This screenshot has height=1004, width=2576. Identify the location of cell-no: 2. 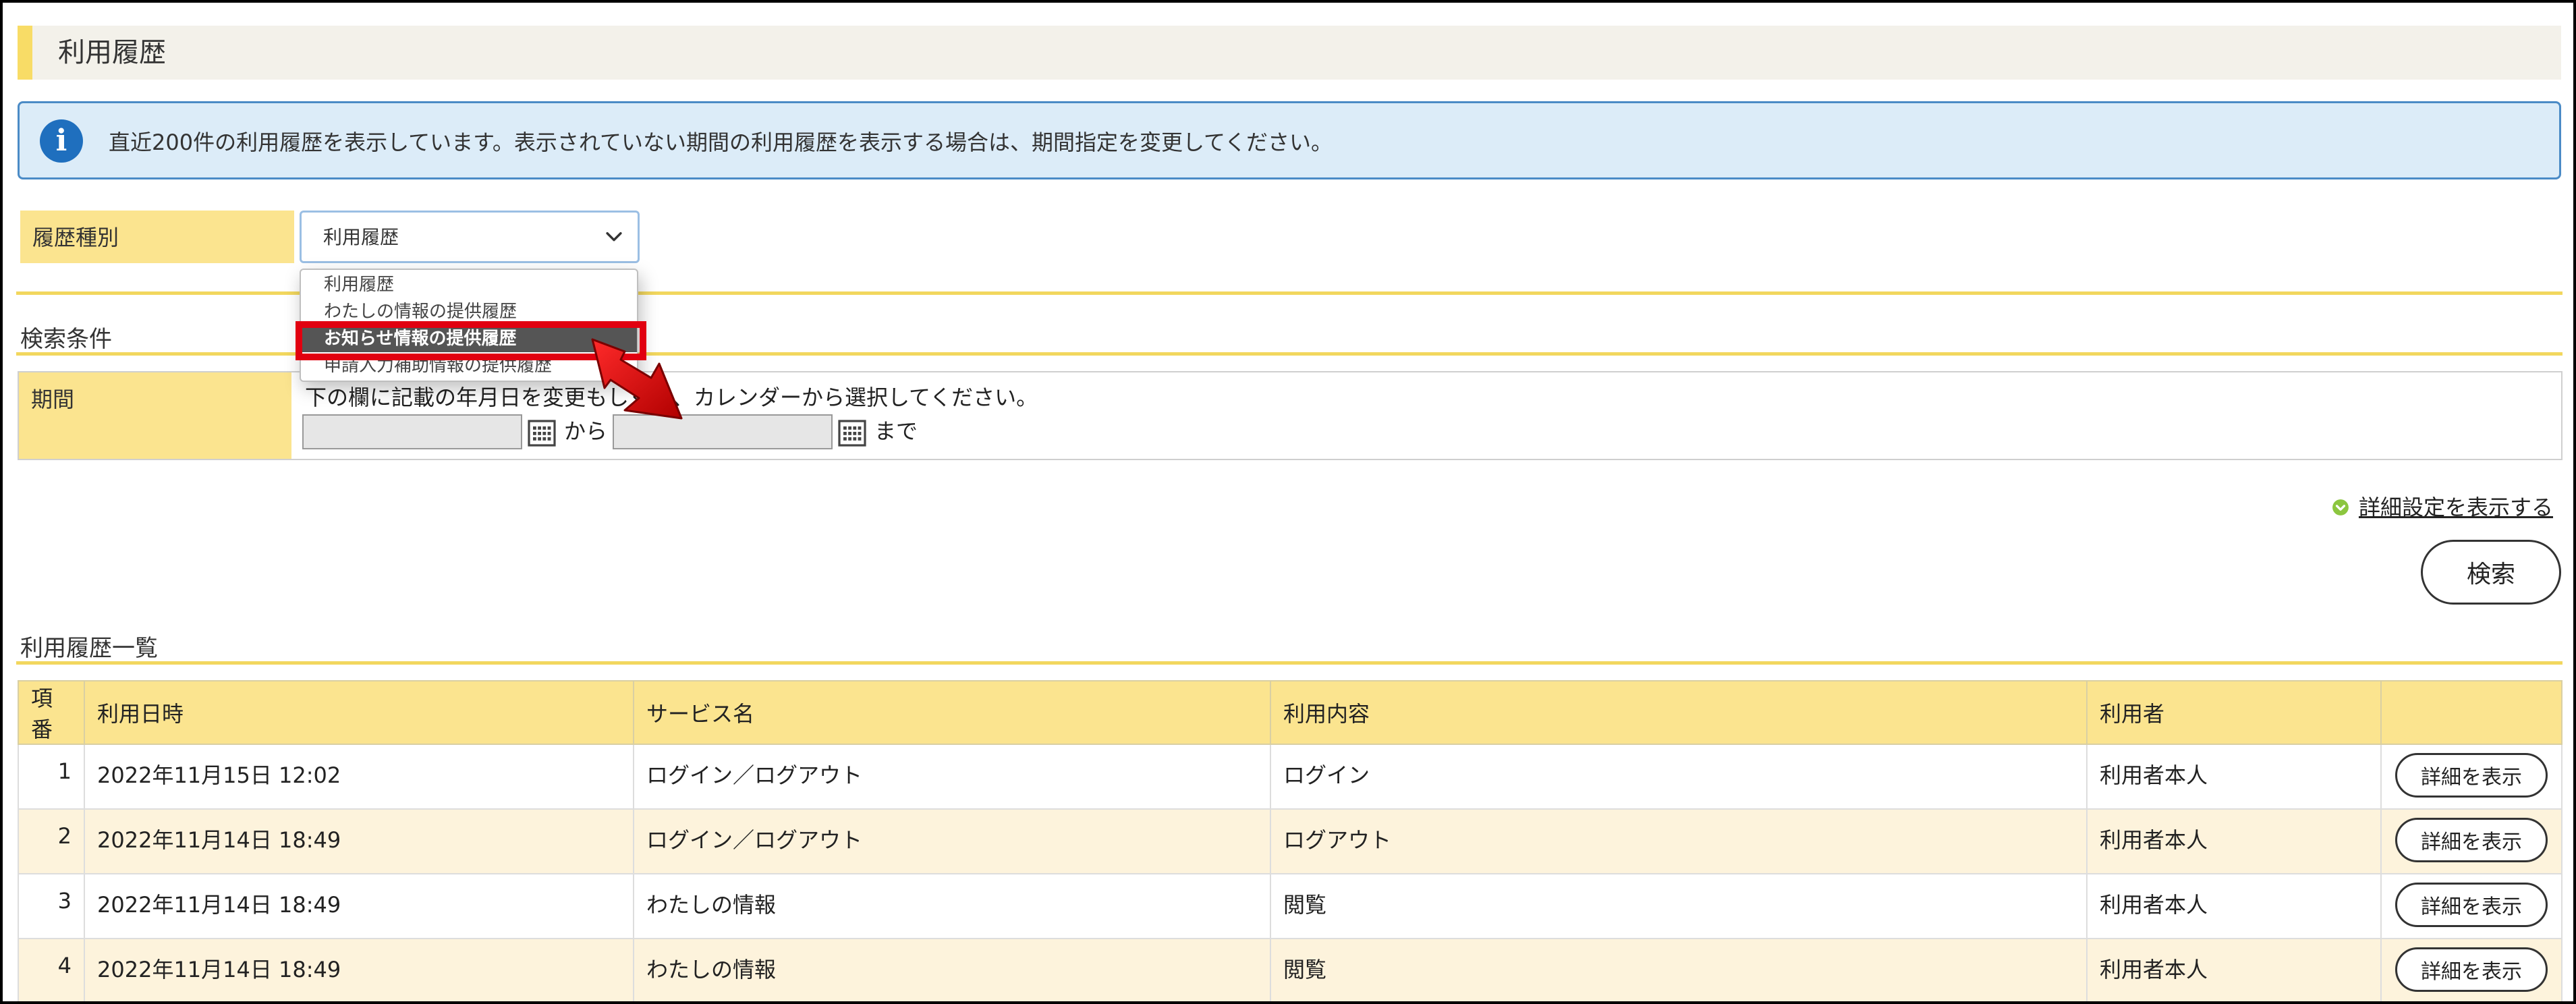
(51, 841).